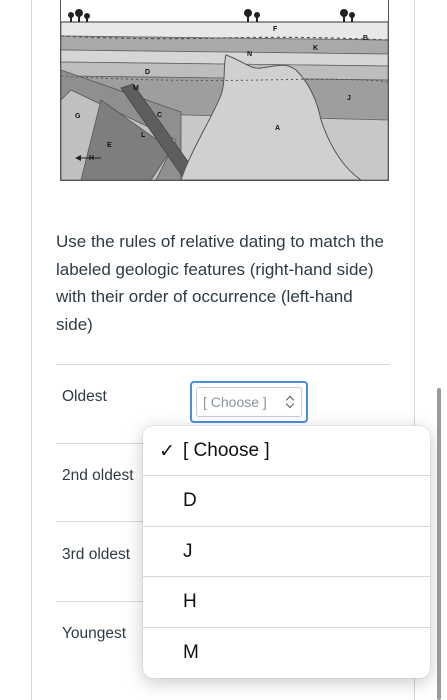  What do you see at coordinates (136, 88) in the screenshot?
I see `diagram-label: M` at bounding box center [136, 88].